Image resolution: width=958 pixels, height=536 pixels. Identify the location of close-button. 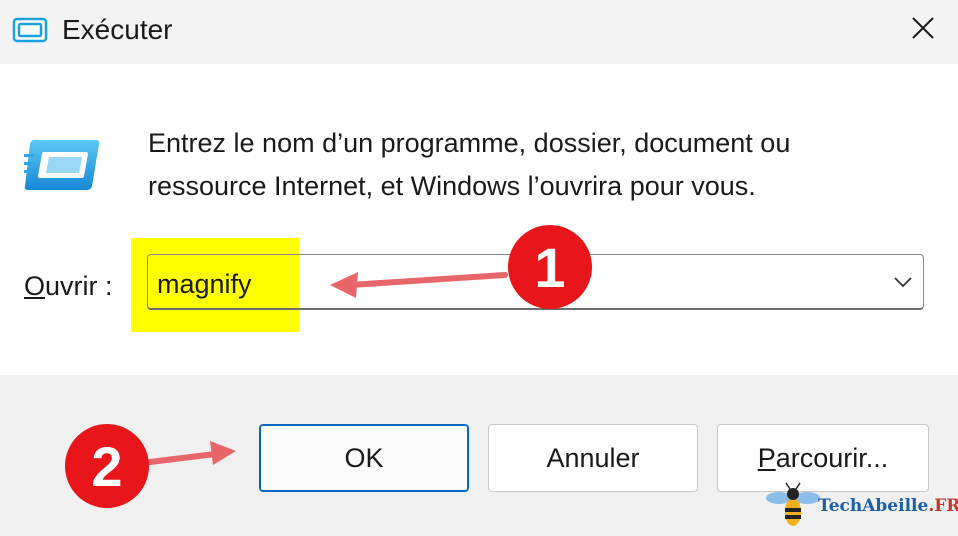
(923, 28).